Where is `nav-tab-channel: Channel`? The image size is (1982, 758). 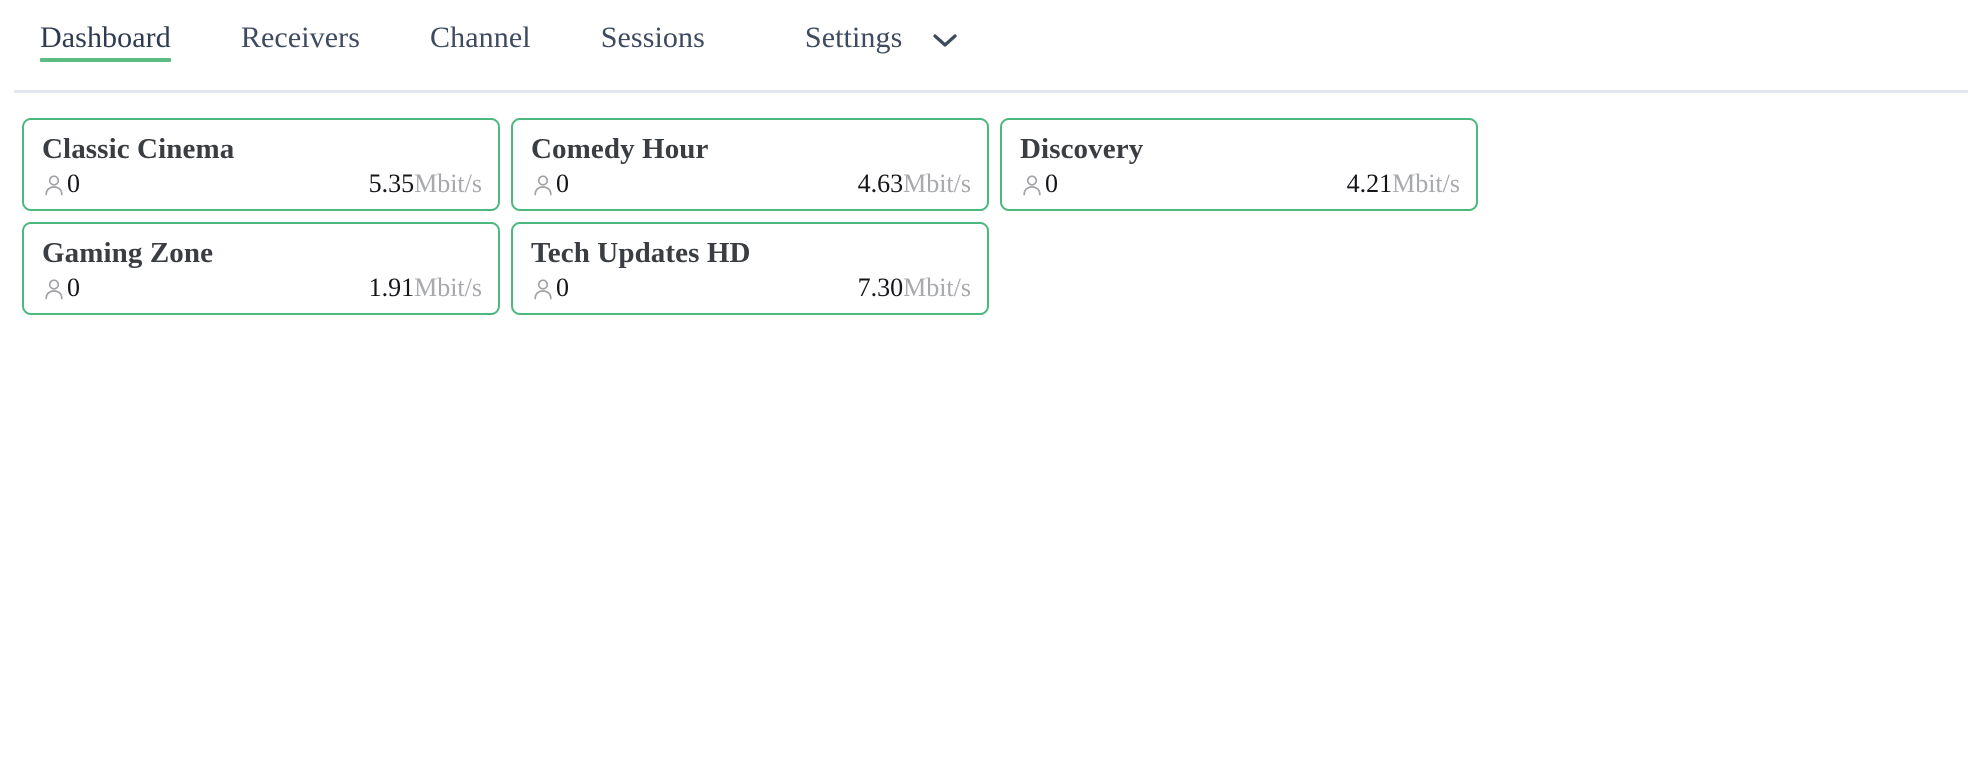
nav-tab-channel: Channel is located at coordinates (480, 34).